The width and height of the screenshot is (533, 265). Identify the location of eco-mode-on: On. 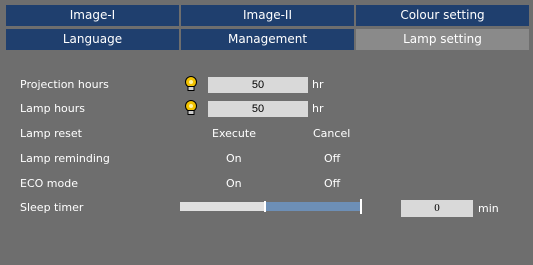
(234, 184).